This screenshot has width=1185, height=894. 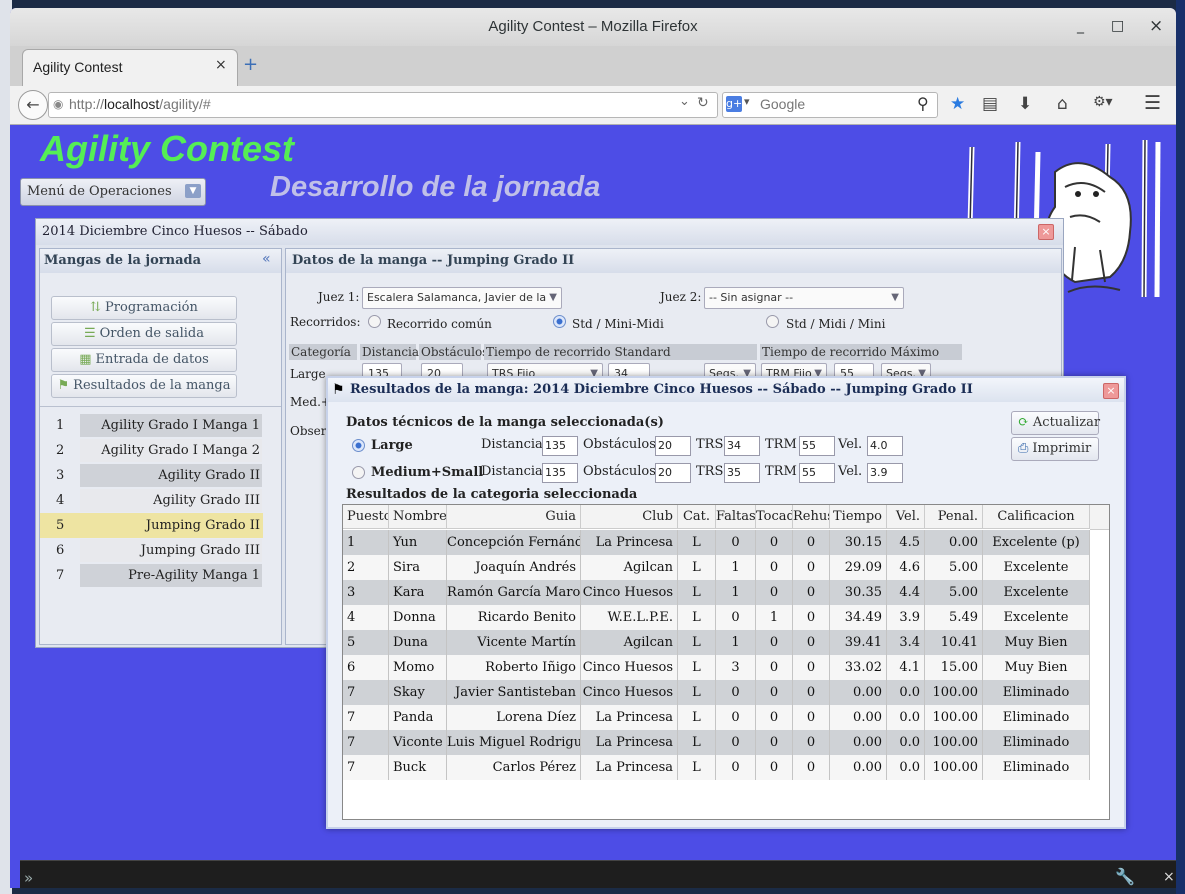 What do you see at coordinates (858, 642) in the screenshot?
I see `cell-tiempo: 39.41` at bounding box center [858, 642].